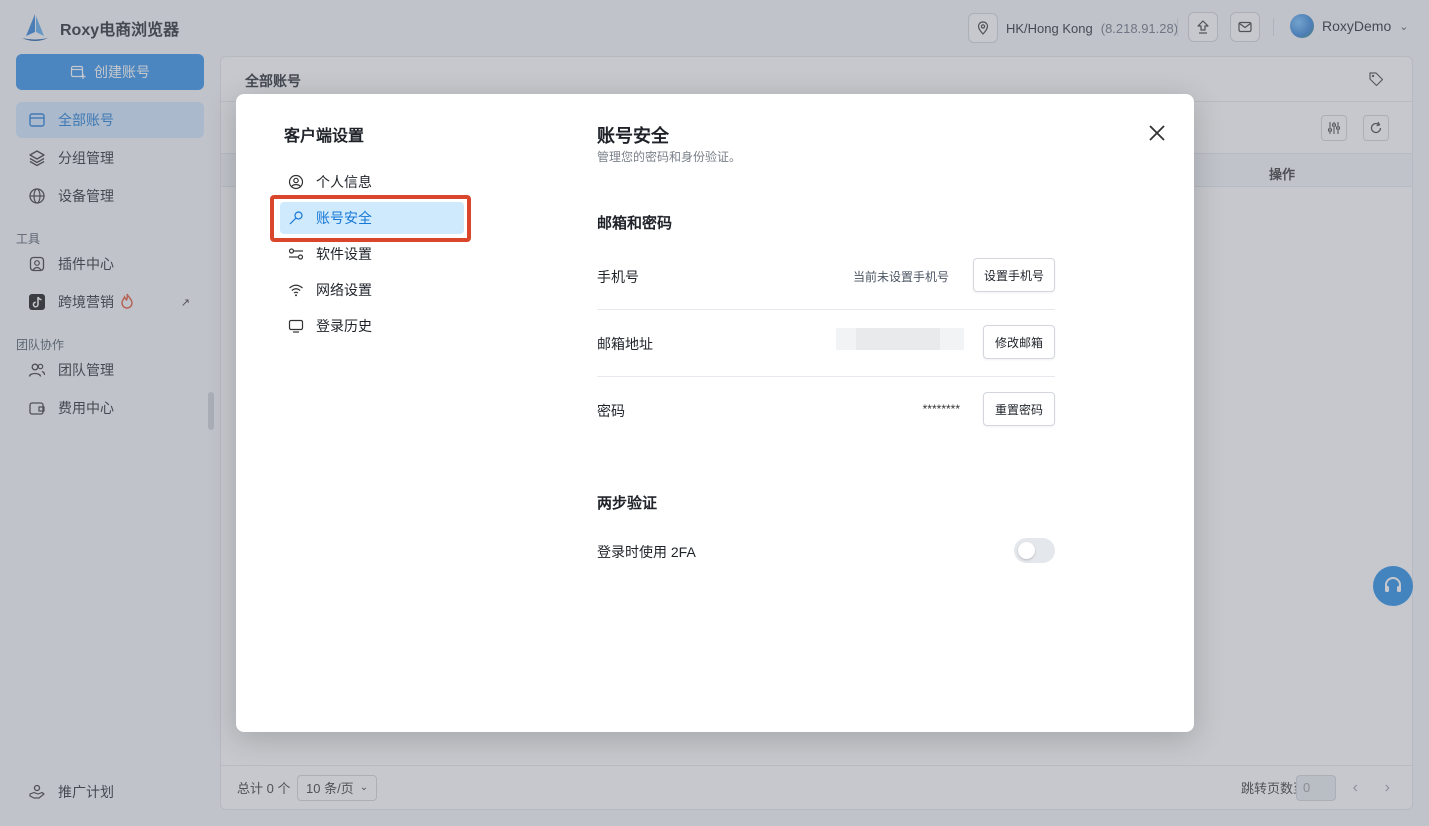 This screenshot has height=826, width=1429. Describe the element at coordinates (669, 157) in the screenshot. I see `section-subtitle: 管理您的密码和身份验证。` at that location.